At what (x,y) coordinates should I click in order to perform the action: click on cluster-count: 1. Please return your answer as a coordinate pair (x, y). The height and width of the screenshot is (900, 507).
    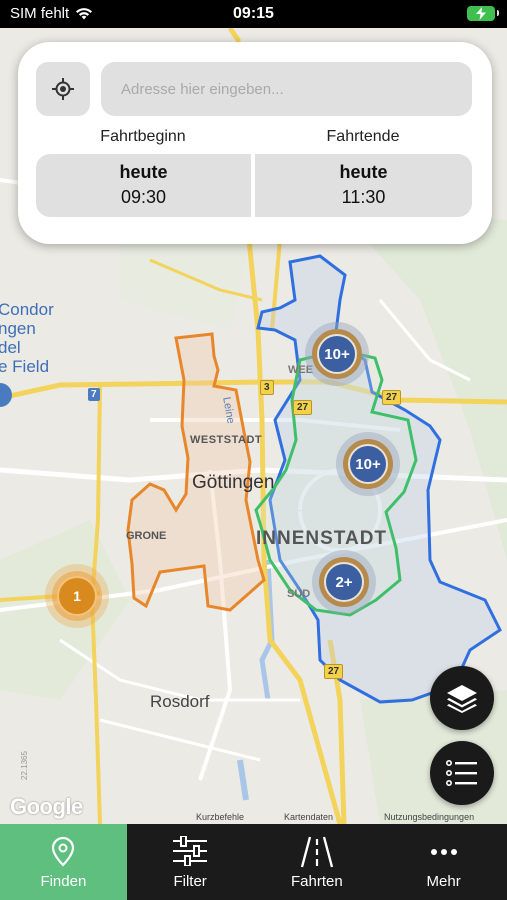
    Looking at the image, I should click on (77, 596).